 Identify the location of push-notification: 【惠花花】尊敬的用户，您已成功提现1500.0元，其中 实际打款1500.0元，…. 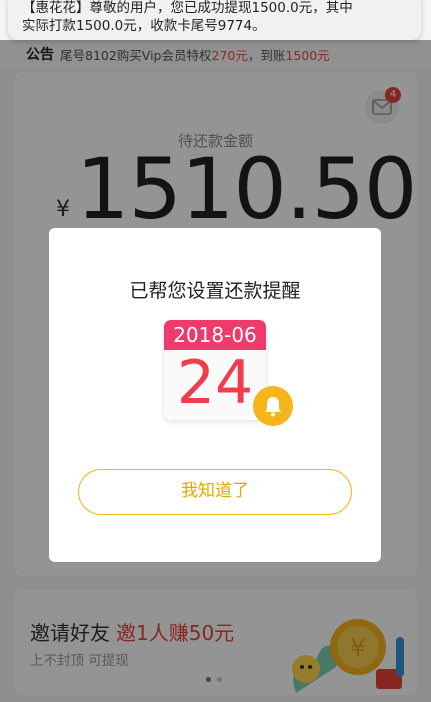
(214, 20).